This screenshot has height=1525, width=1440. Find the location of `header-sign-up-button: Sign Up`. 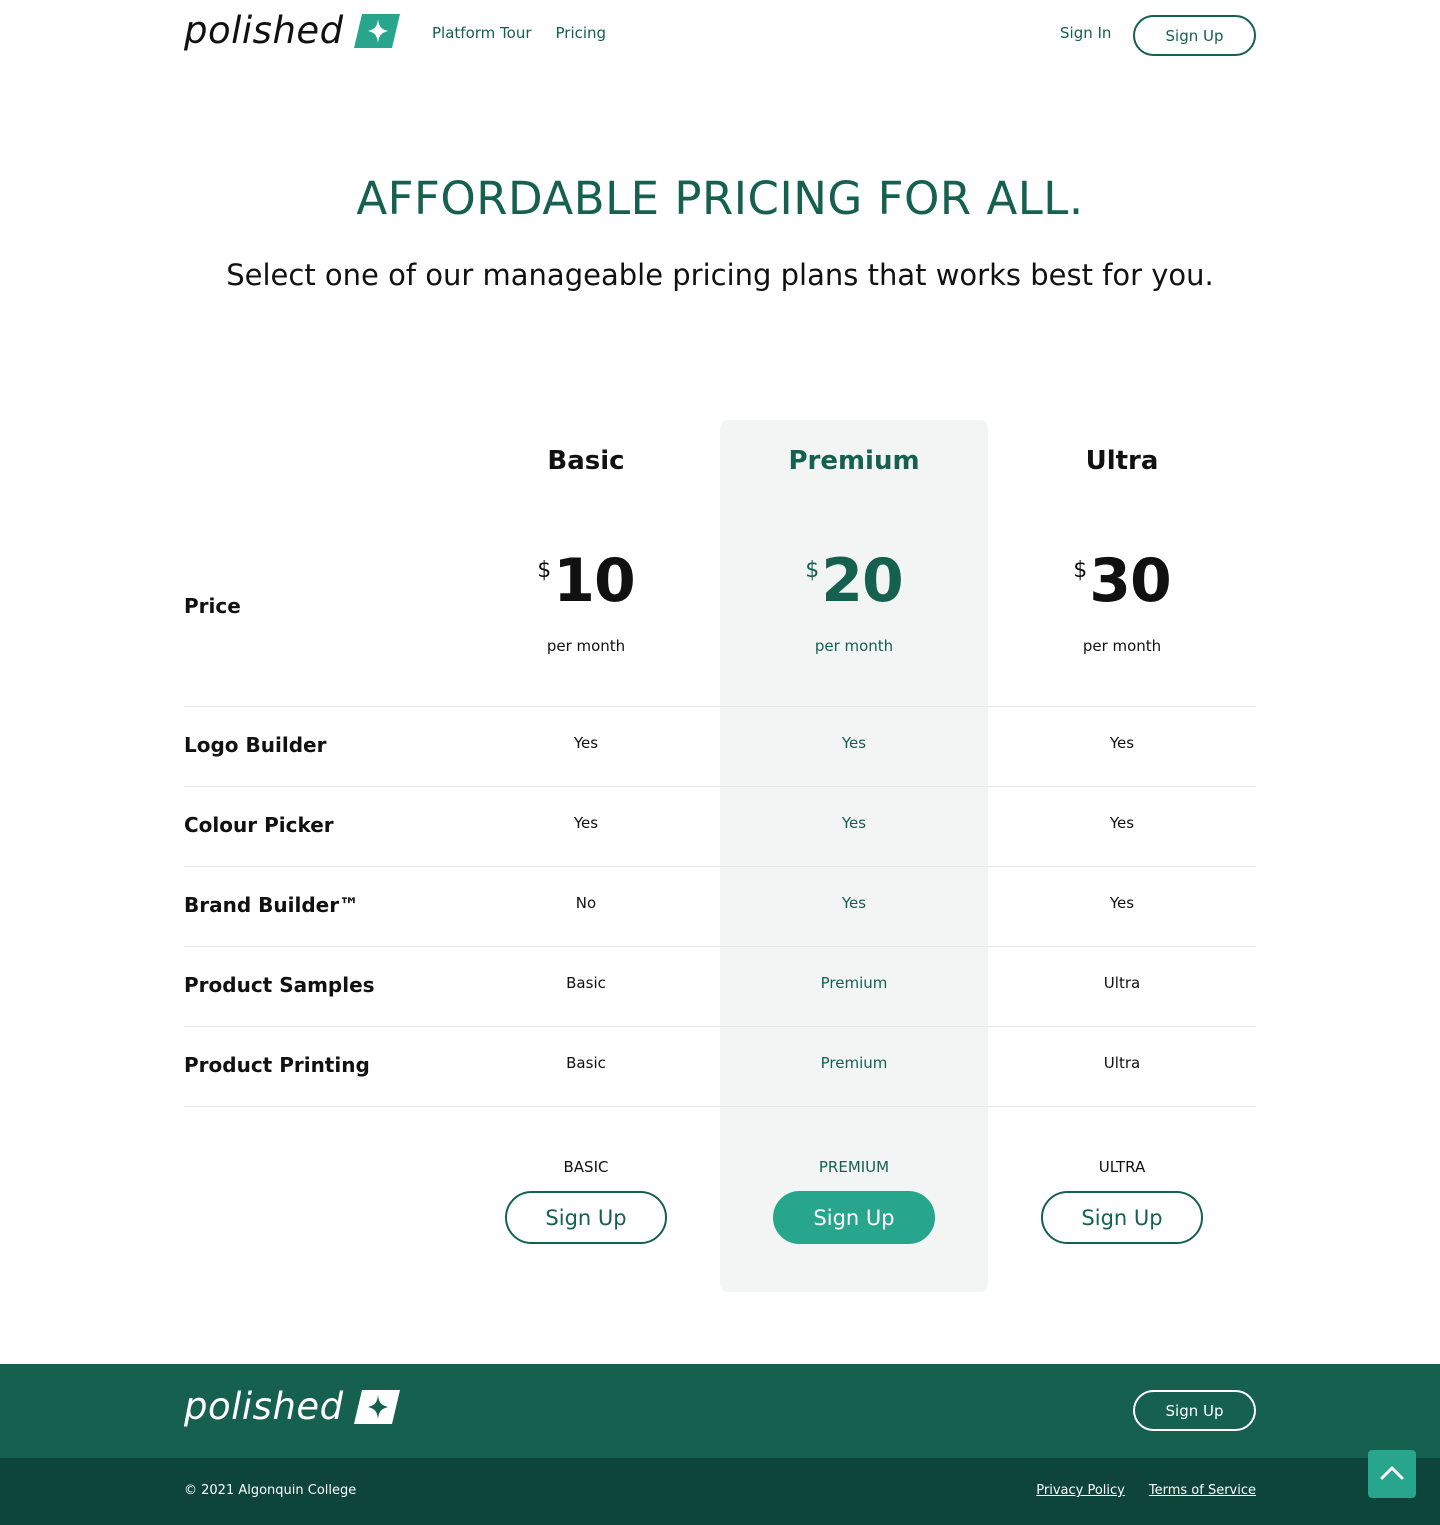

header-sign-up-button: Sign Up is located at coordinates (1194, 35).